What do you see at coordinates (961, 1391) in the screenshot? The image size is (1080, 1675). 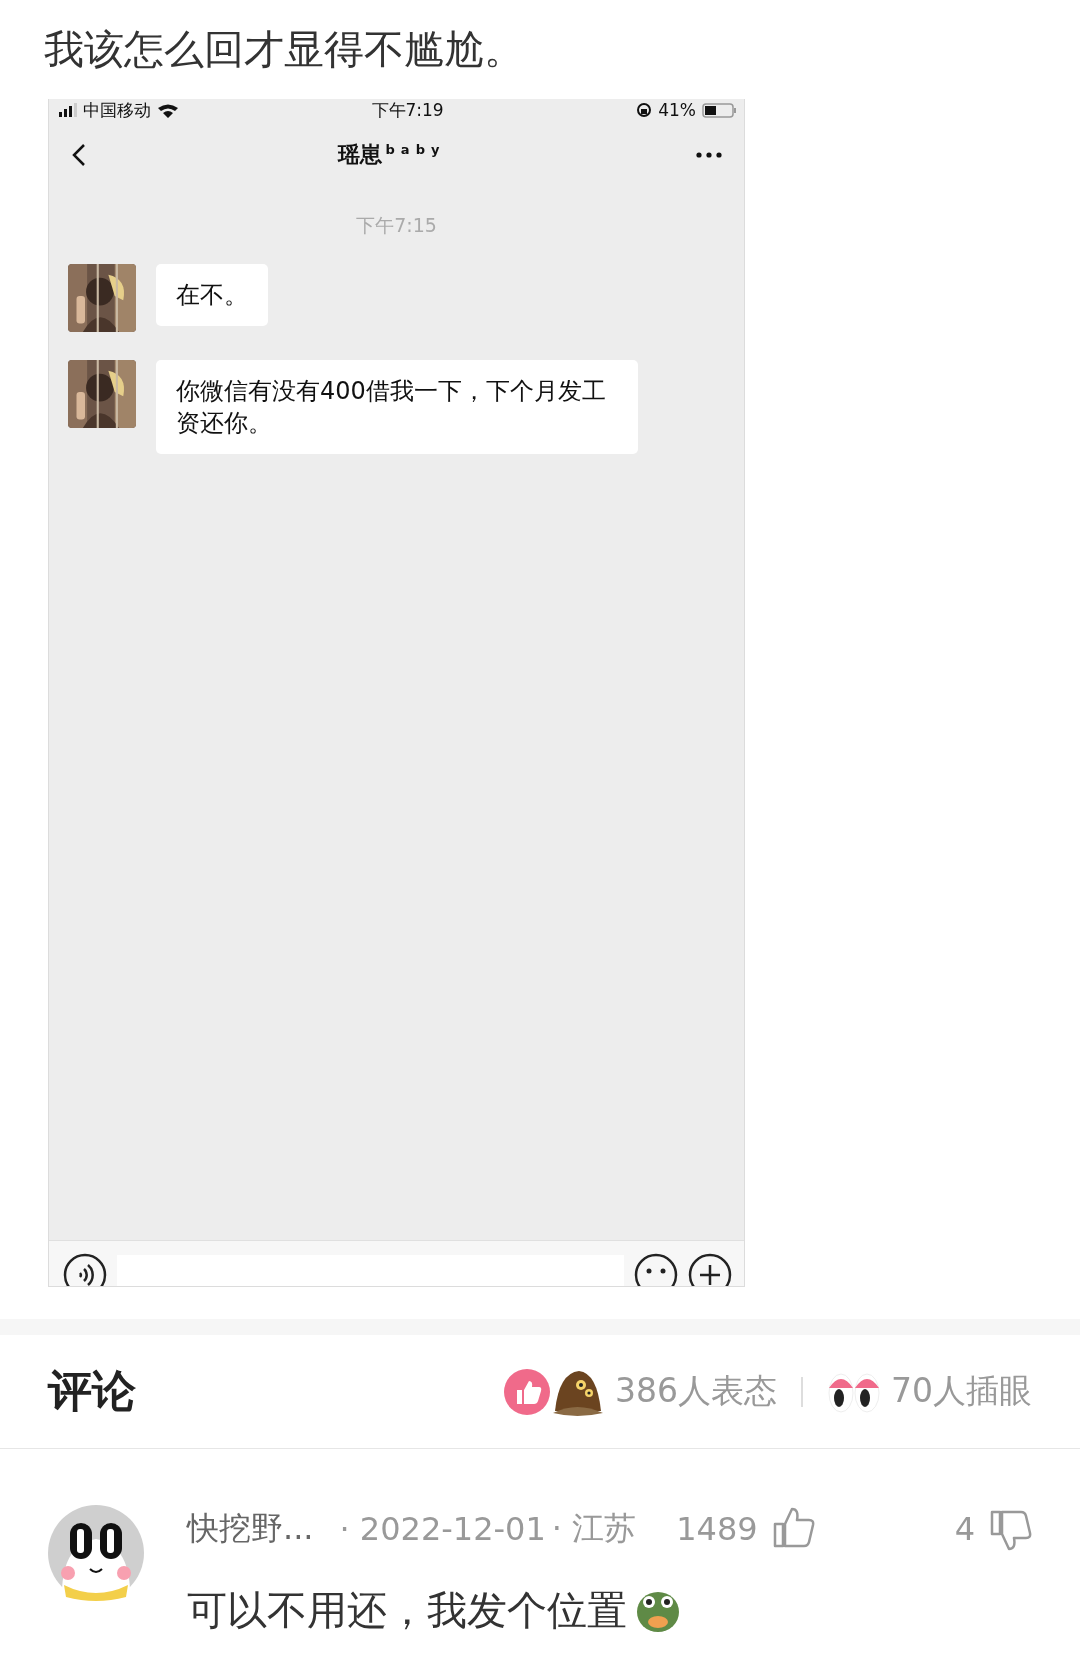 I see `bookmark-count: 70人插眼` at bounding box center [961, 1391].